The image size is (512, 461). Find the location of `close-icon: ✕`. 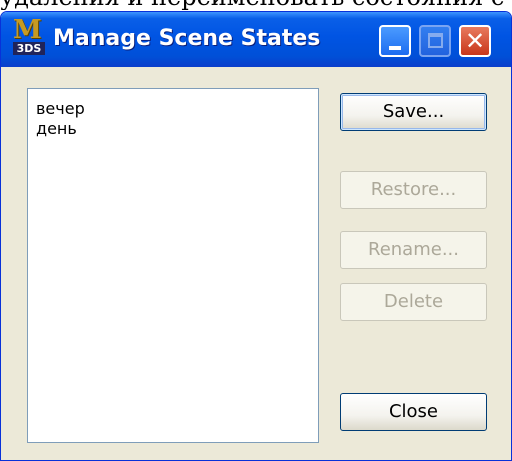

close-icon: ✕ is located at coordinates (475, 41).